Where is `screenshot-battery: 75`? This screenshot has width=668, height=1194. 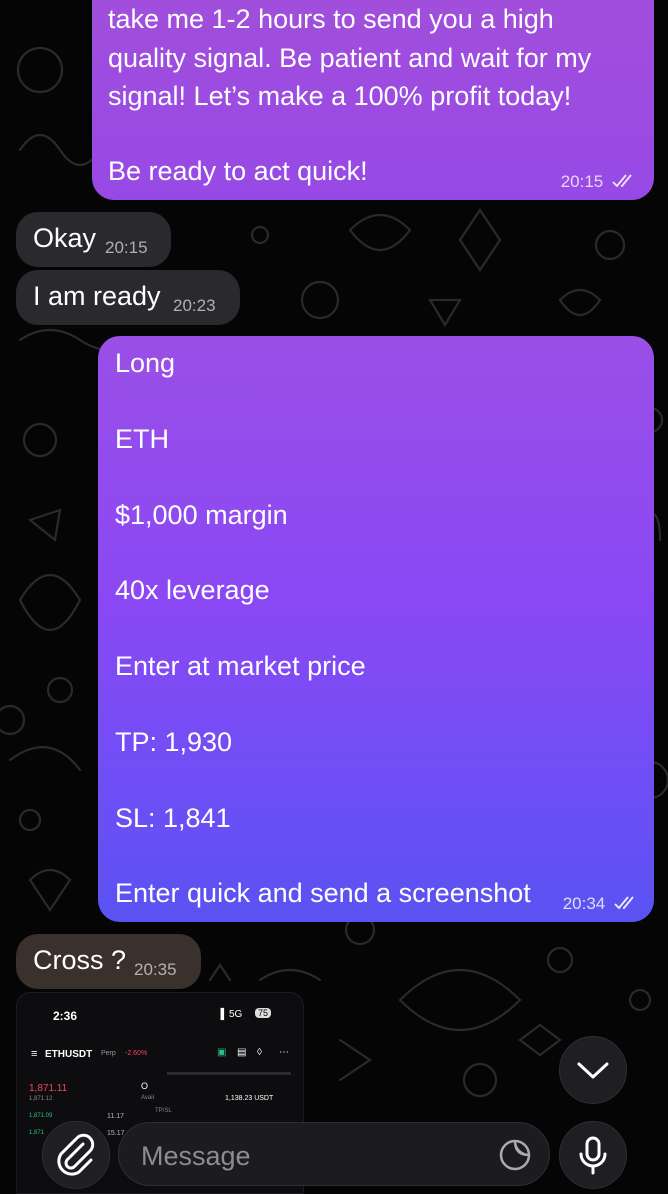
screenshot-battery: 75 is located at coordinates (263, 1013).